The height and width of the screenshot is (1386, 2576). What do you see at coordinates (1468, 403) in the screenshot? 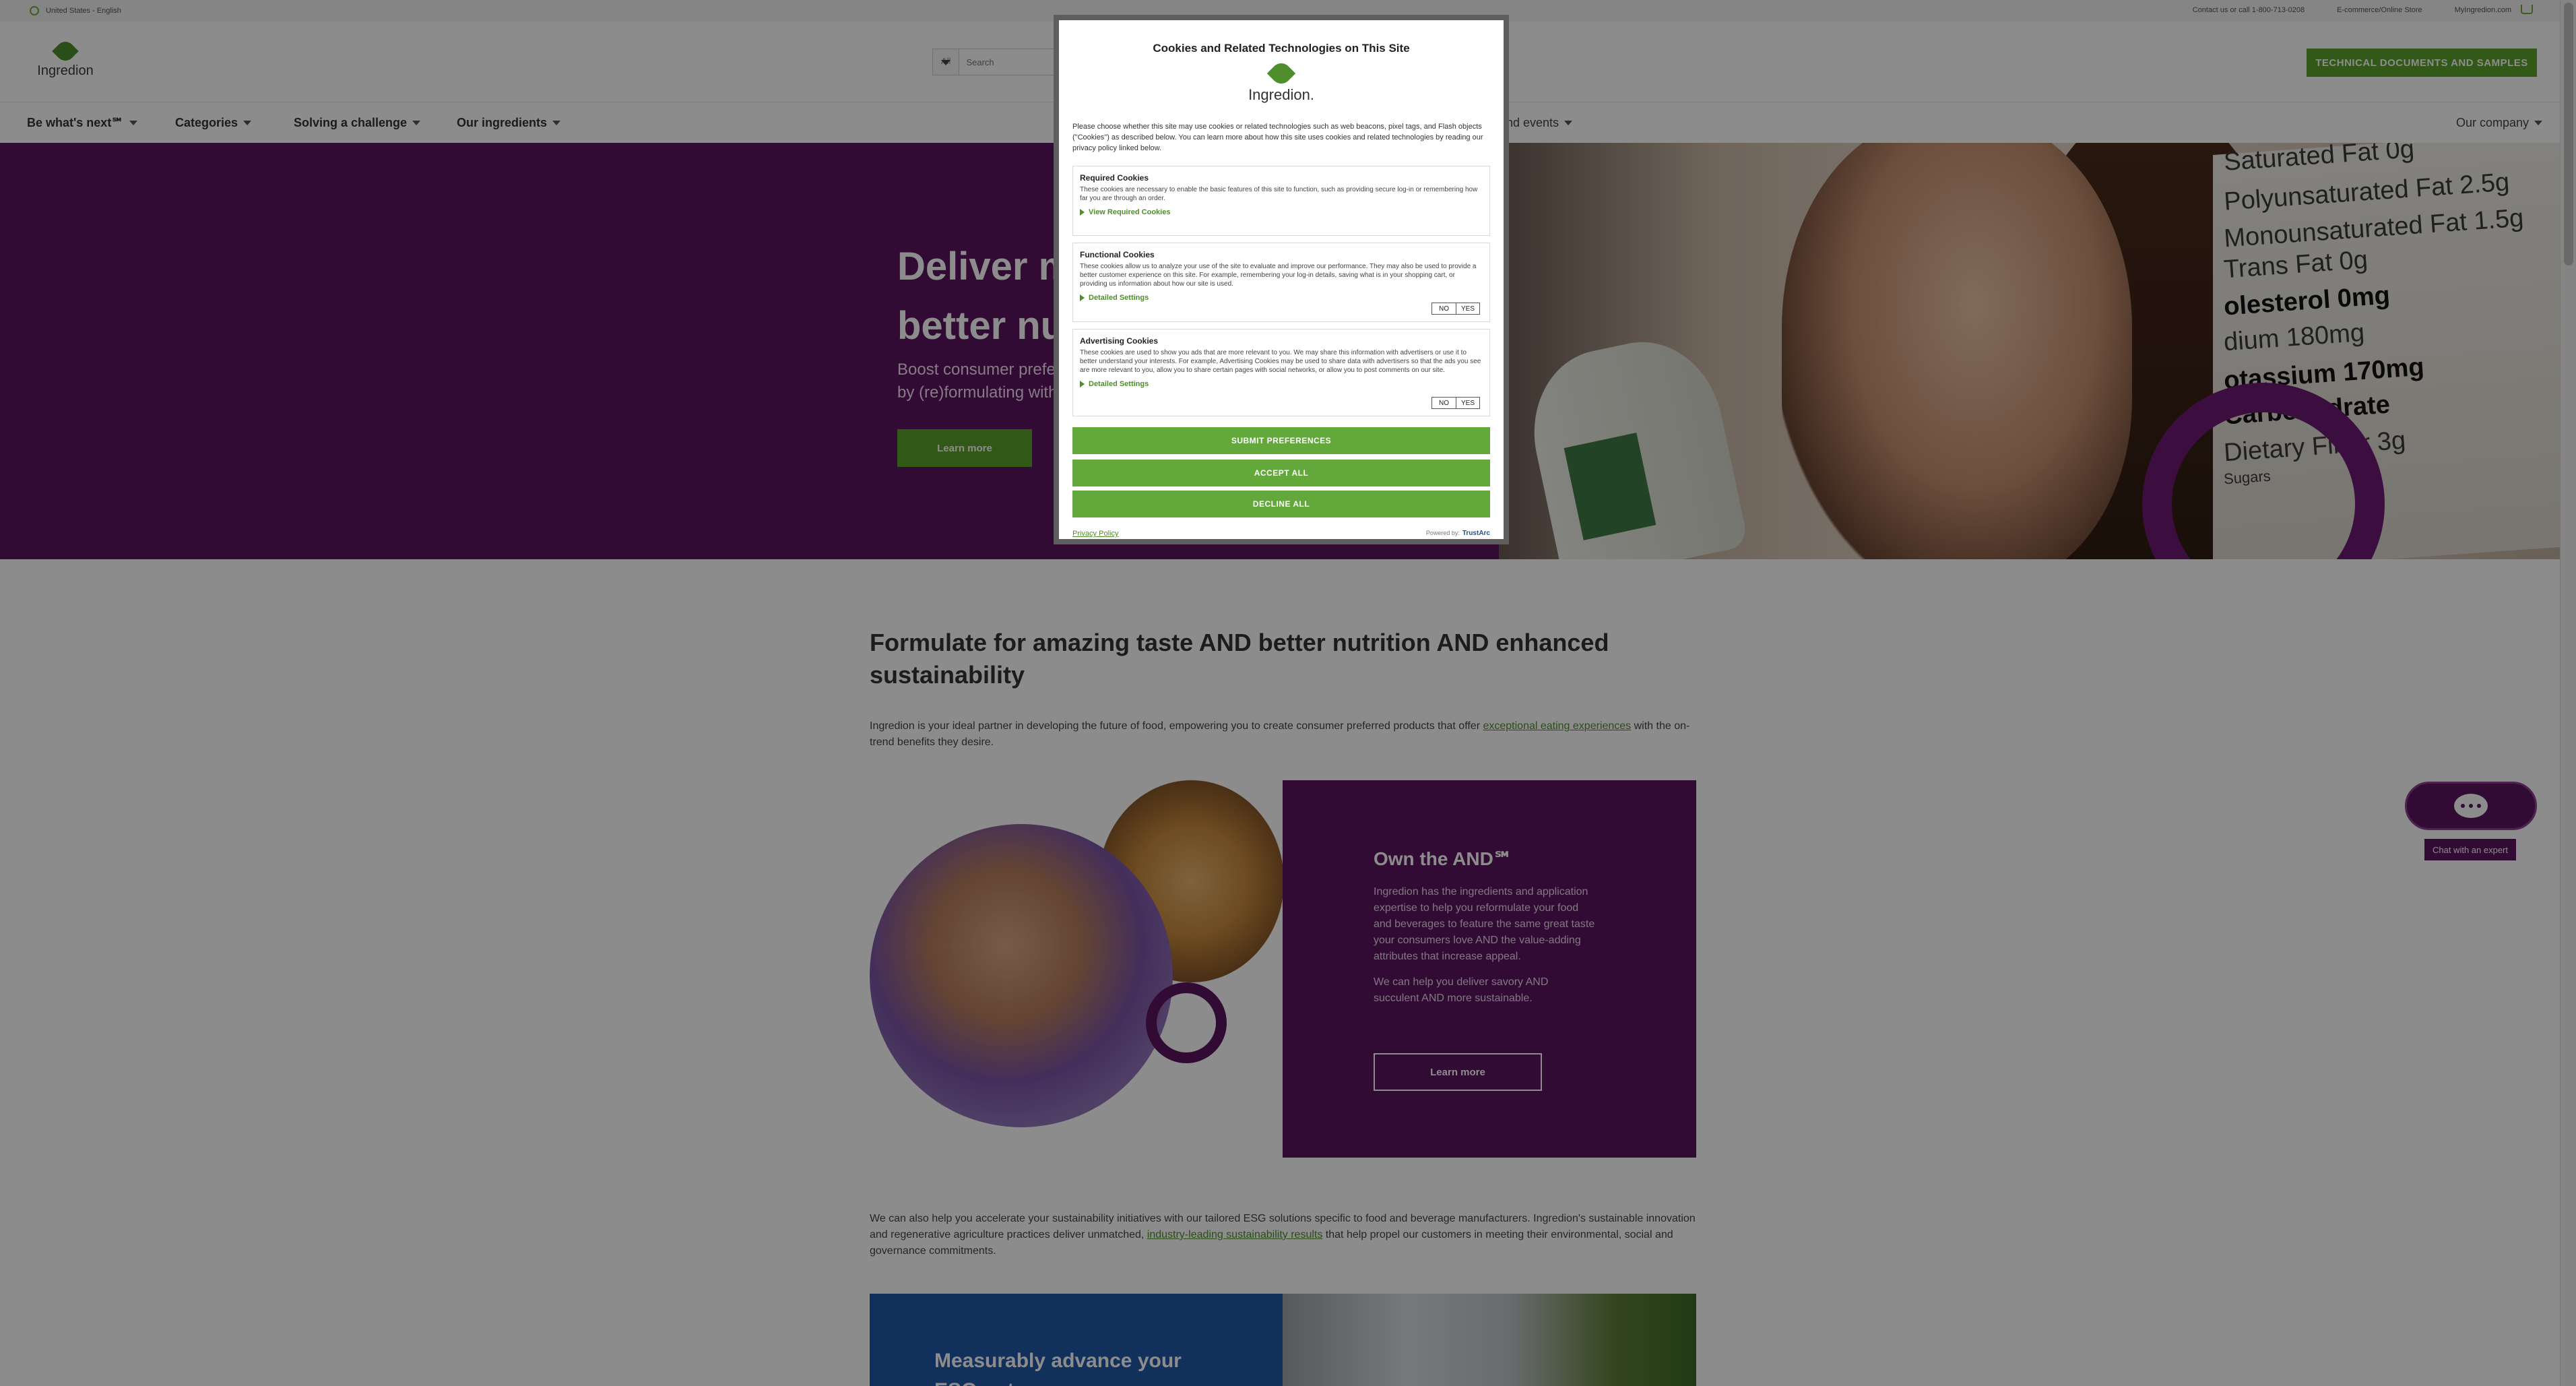
I see `advertising-yes-button: YES` at bounding box center [1468, 403].